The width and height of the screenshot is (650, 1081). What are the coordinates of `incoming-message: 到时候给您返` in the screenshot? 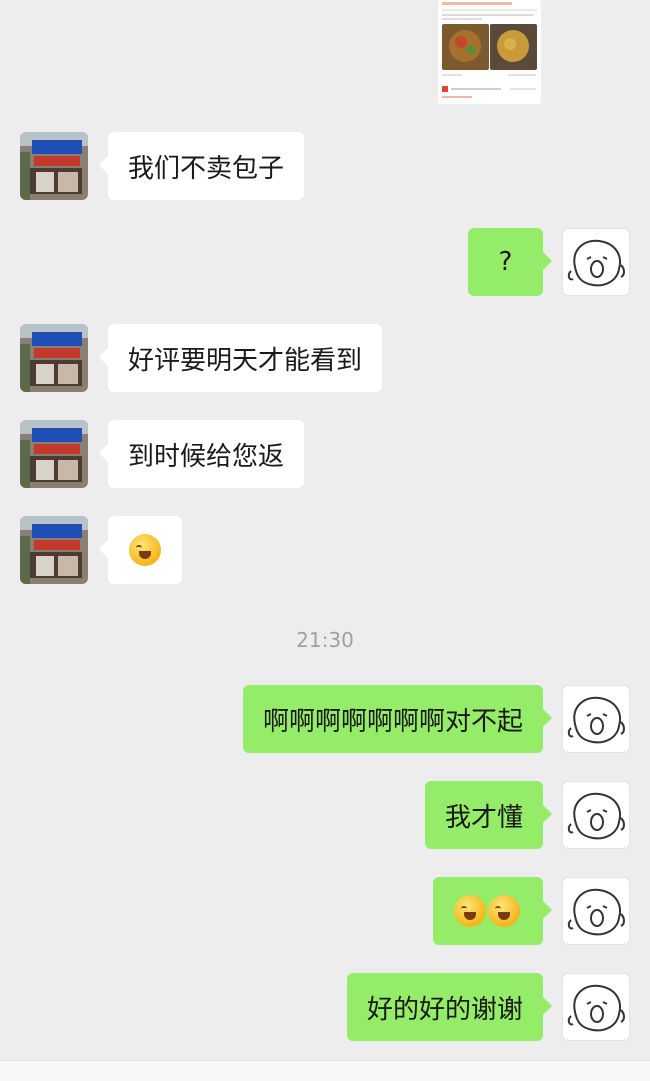 It's located at (201, 454).